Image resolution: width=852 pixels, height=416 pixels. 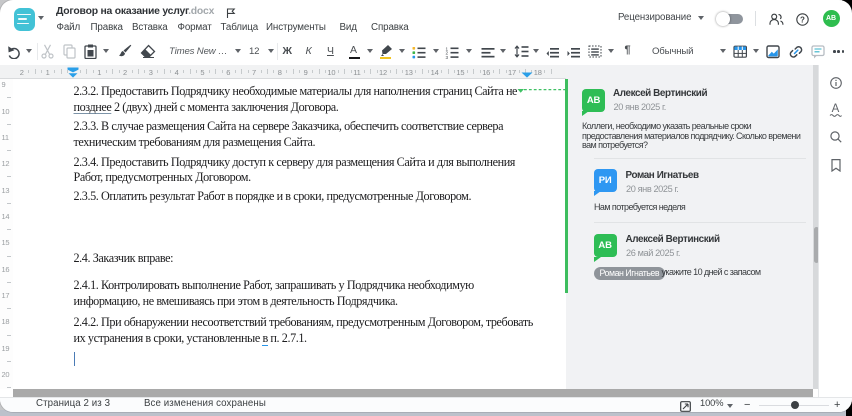 What do you see at coordinates (836, 109) in the screenshot?
I see `svg-text: А` at bounding box center [836, 109].